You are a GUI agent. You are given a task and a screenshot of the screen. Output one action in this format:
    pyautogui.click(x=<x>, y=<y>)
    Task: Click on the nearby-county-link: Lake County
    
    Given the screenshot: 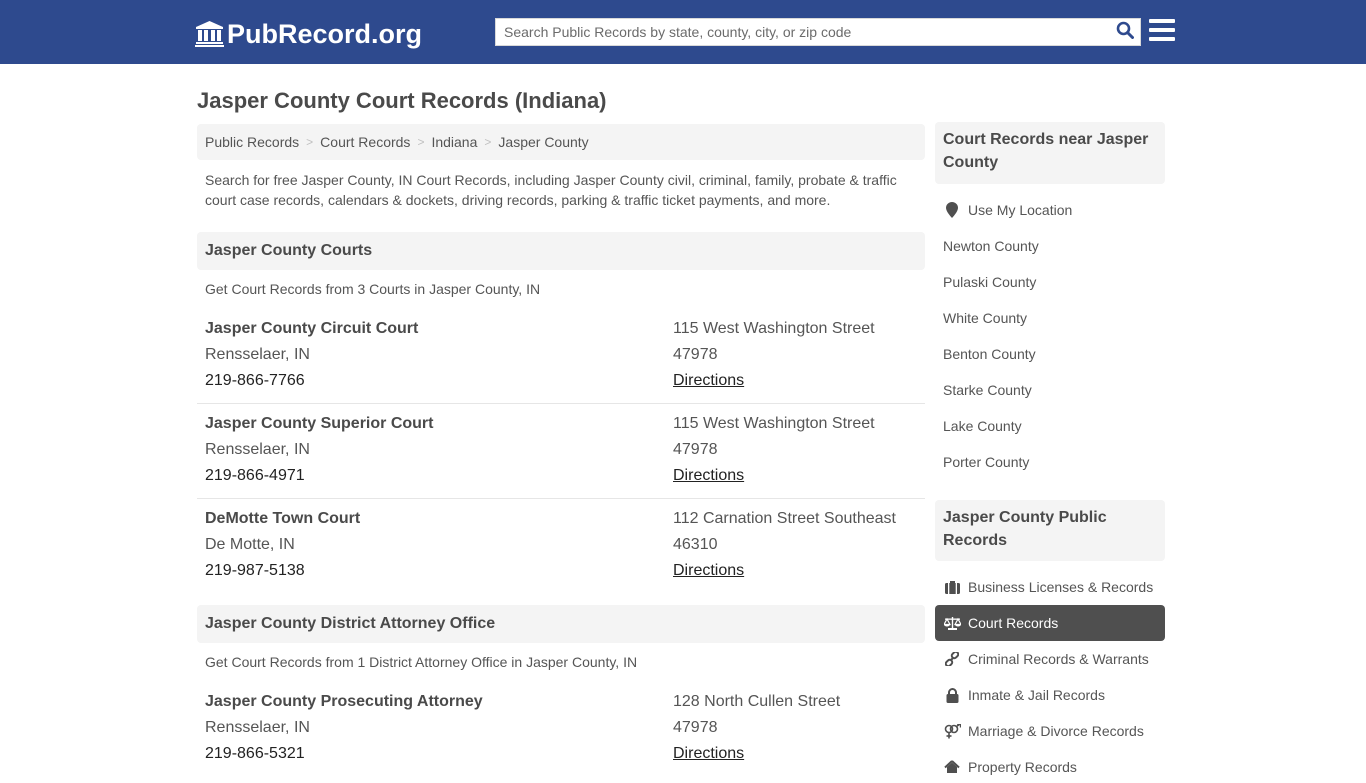 What is the action you would take?
    pyautogui.click(x=1050, y=426)
    